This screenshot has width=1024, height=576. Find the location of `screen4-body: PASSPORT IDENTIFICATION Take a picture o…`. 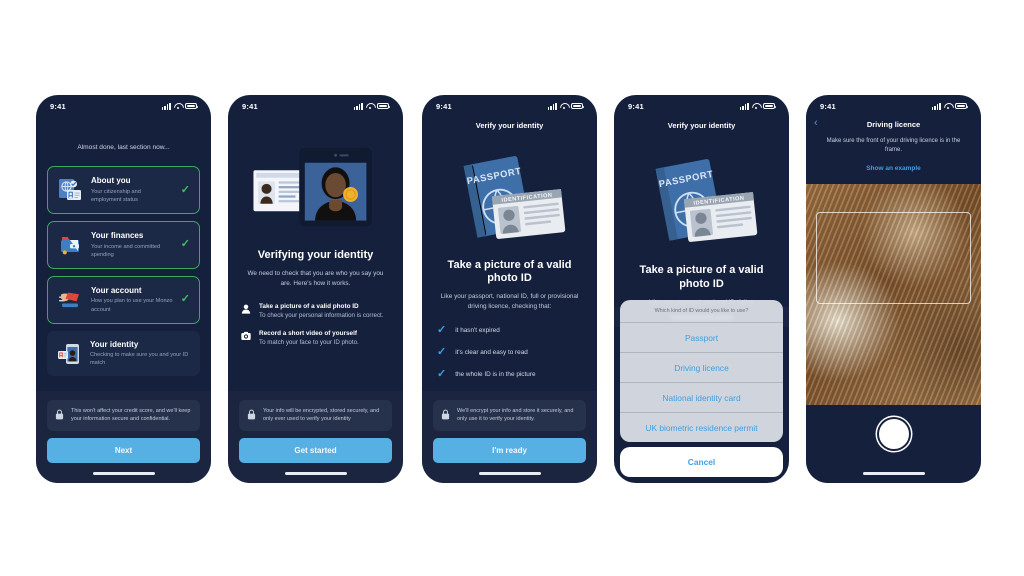

screen4-body: PASSPORT IDENTIFICATION Take a picture o… is located at coordinates (701, 307).